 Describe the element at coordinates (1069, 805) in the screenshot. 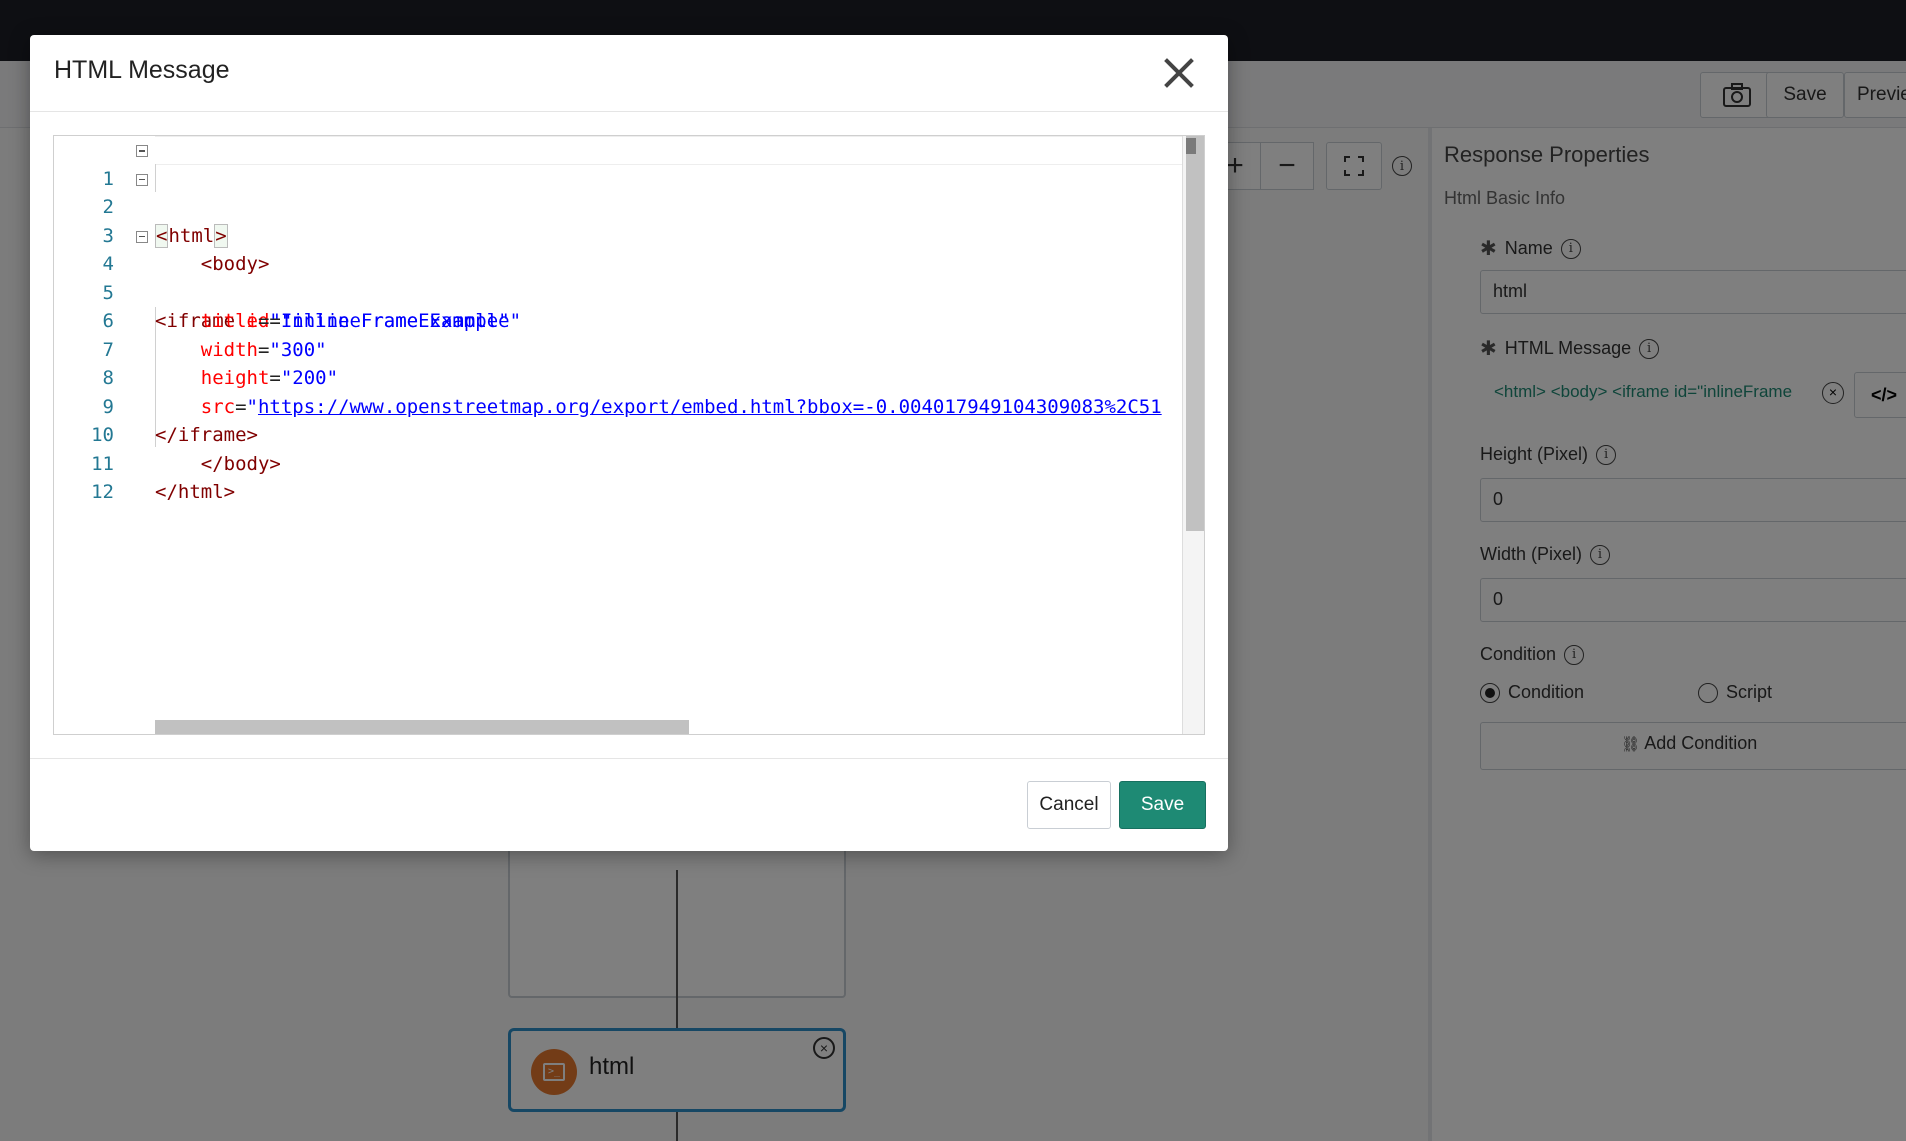

I see `cancel-button: Cancel` at that location.